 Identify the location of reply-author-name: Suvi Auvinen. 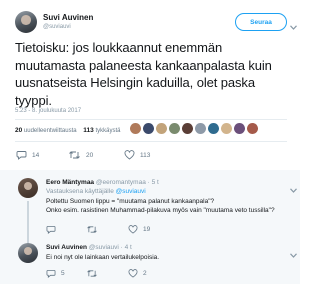
(66, 247).